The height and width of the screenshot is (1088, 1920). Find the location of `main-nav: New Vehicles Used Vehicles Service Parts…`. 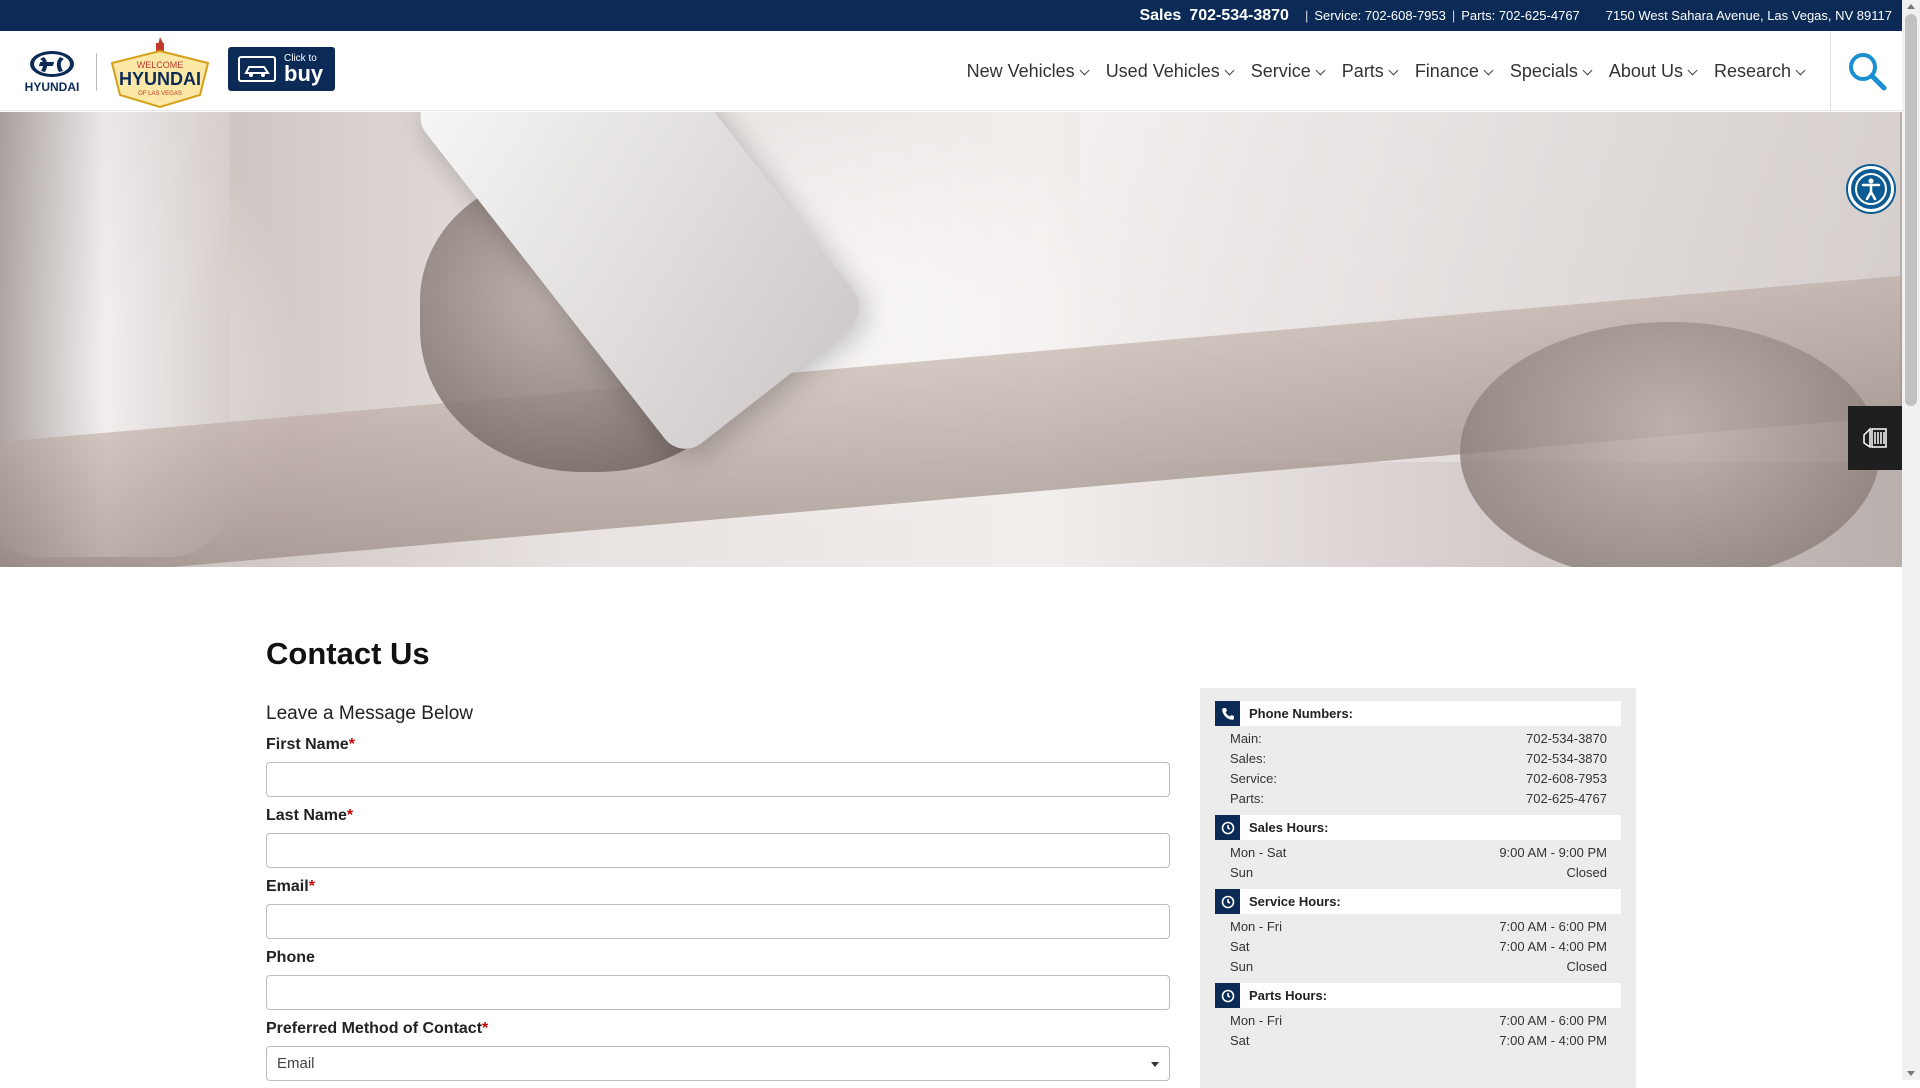

main-nav: New Vehicles Used Vehicles Service Parts… is located at coordinates (1377, 71).